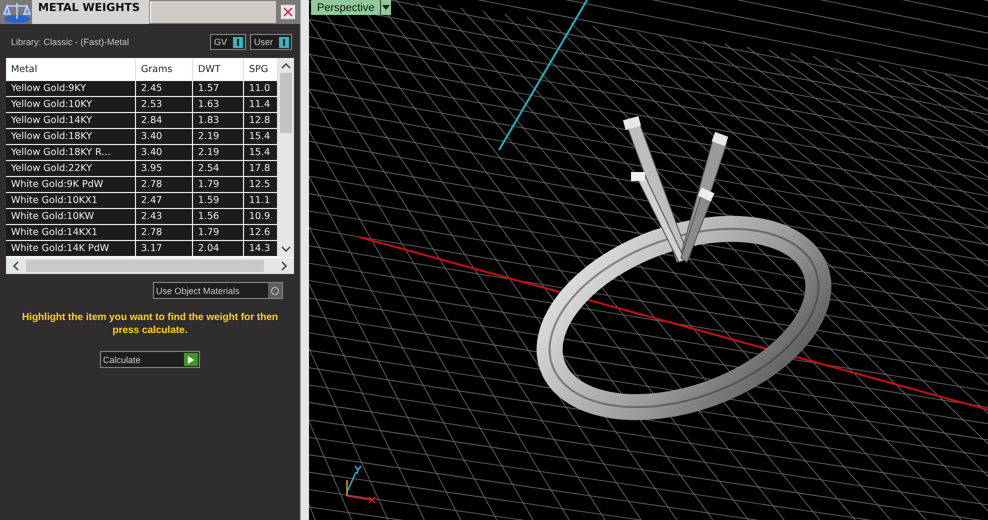 The width and height of the screenshot is (988, 520). I want to click on toggle-button: User, so click(271, 42).